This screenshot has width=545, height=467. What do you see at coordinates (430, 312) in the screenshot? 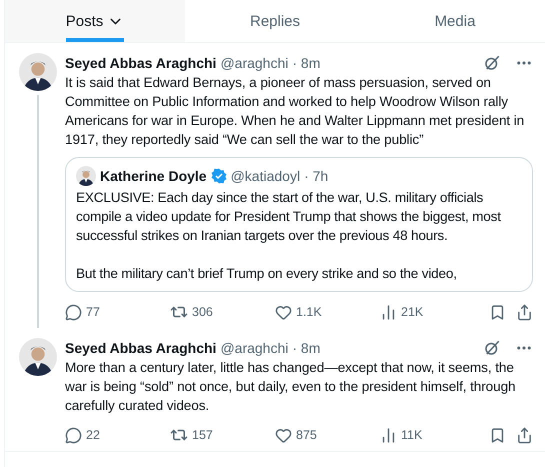
I see `views-button: 21K` at bounding box center [430, 312].